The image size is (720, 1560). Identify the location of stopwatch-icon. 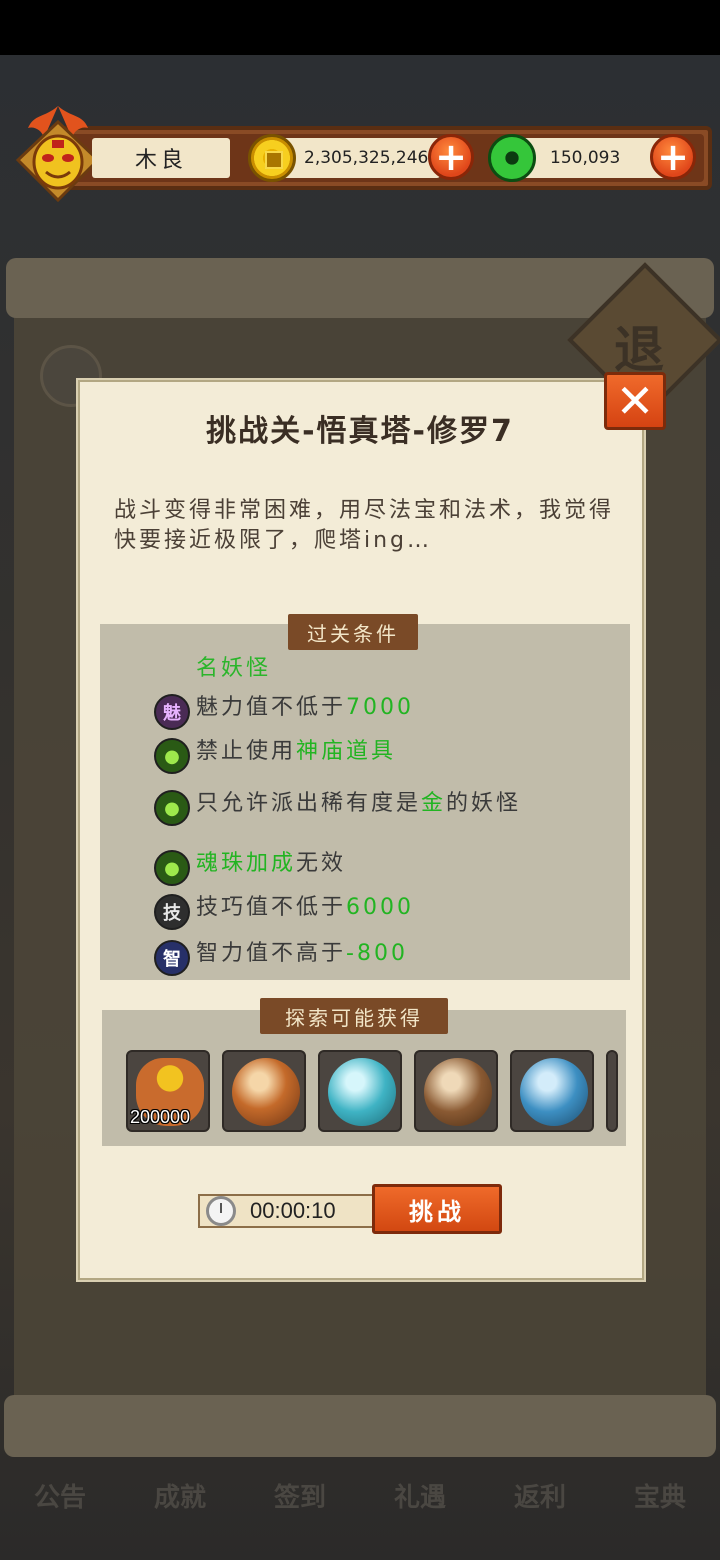
(221, 1211).